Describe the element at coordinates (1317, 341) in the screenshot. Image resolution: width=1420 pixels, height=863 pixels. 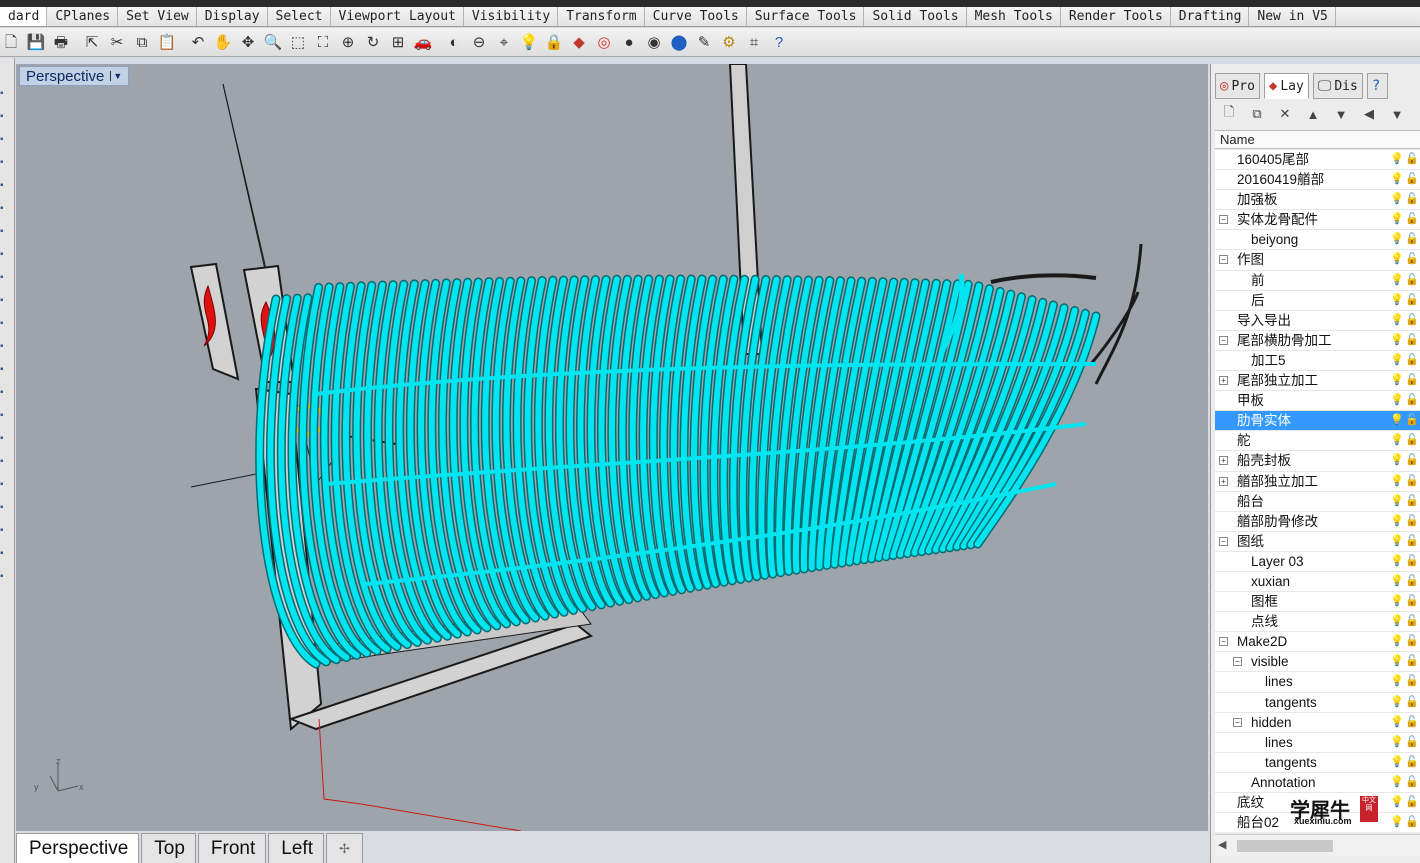
I see `layer-row: − 尾部横肋骨加工 💡 🔓` at that location.